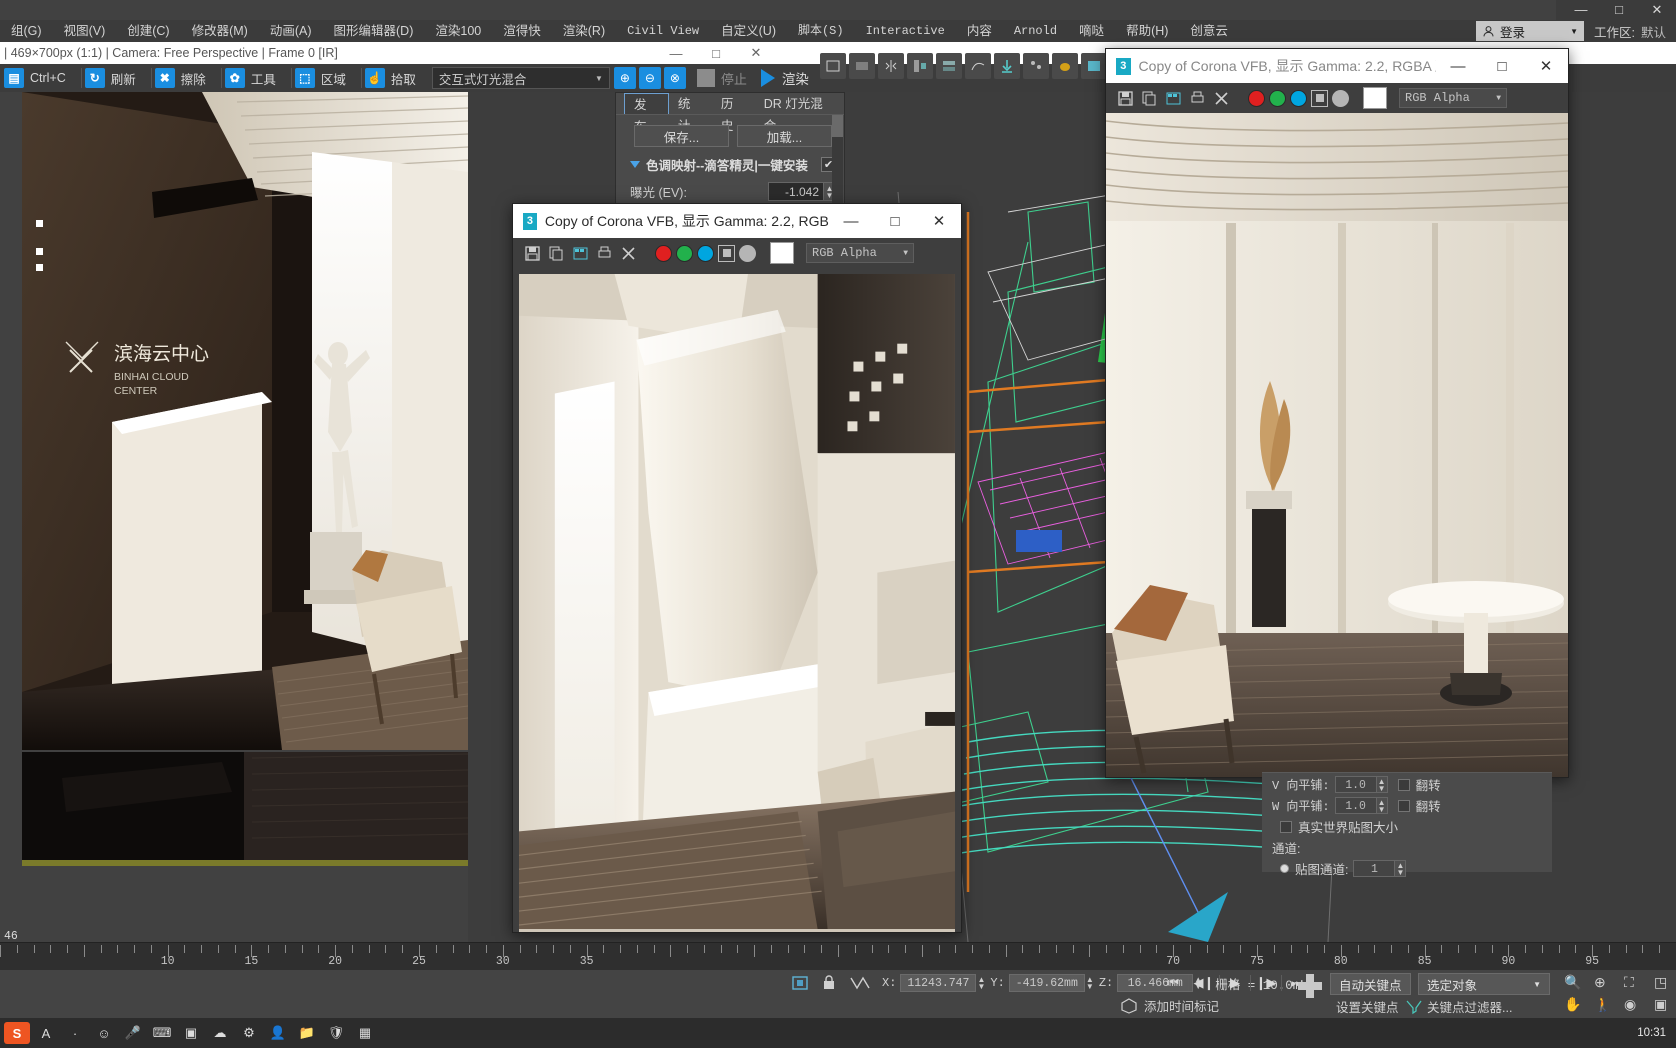 Image resolution: width=1676 pixels, height=1048 pixels. Describe the element at coordinates (646, 113) in the screenshot. I see `tab-publish: 发布` at that location.